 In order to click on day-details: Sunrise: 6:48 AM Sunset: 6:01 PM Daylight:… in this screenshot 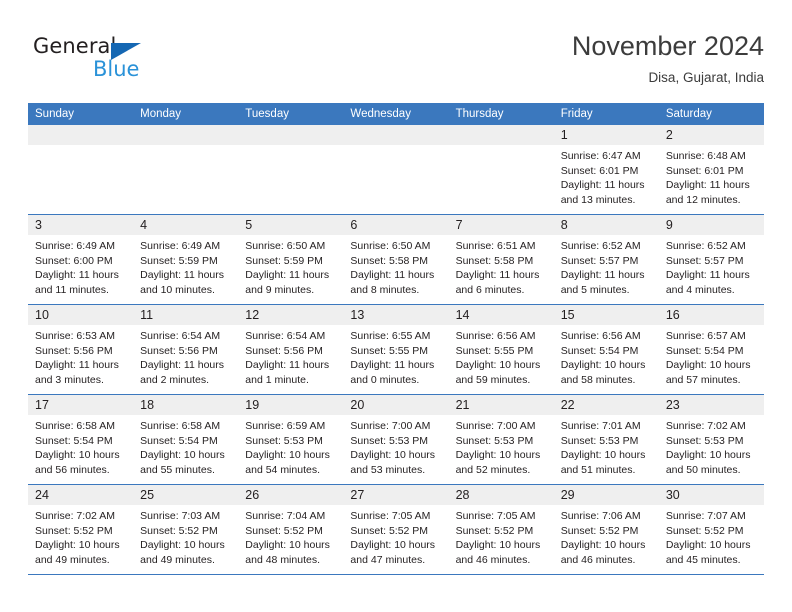, I will do `click(711, 176)`.